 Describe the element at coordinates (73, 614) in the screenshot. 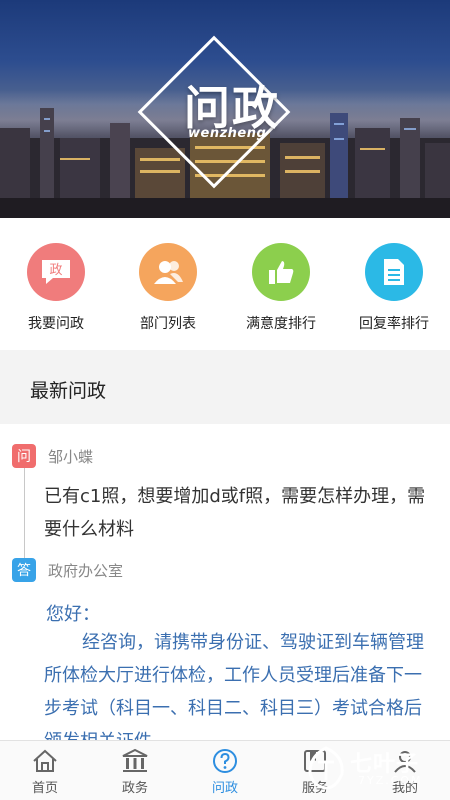

I see `answer-greeting: 您好：` at that location.